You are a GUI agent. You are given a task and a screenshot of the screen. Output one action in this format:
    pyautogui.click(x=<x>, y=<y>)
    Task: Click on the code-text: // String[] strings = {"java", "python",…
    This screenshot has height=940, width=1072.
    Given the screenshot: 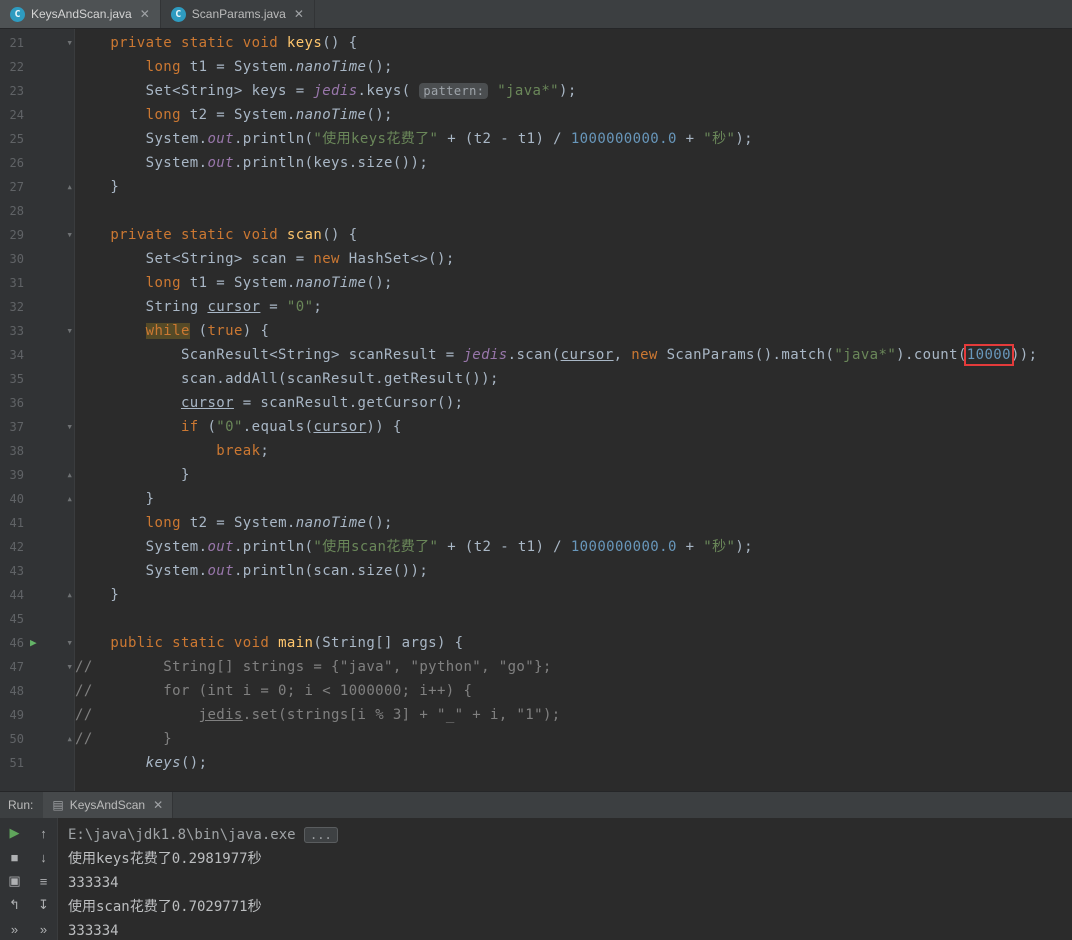 What is the action you would take?
    pyautogui.click(x=573, y=667)
    